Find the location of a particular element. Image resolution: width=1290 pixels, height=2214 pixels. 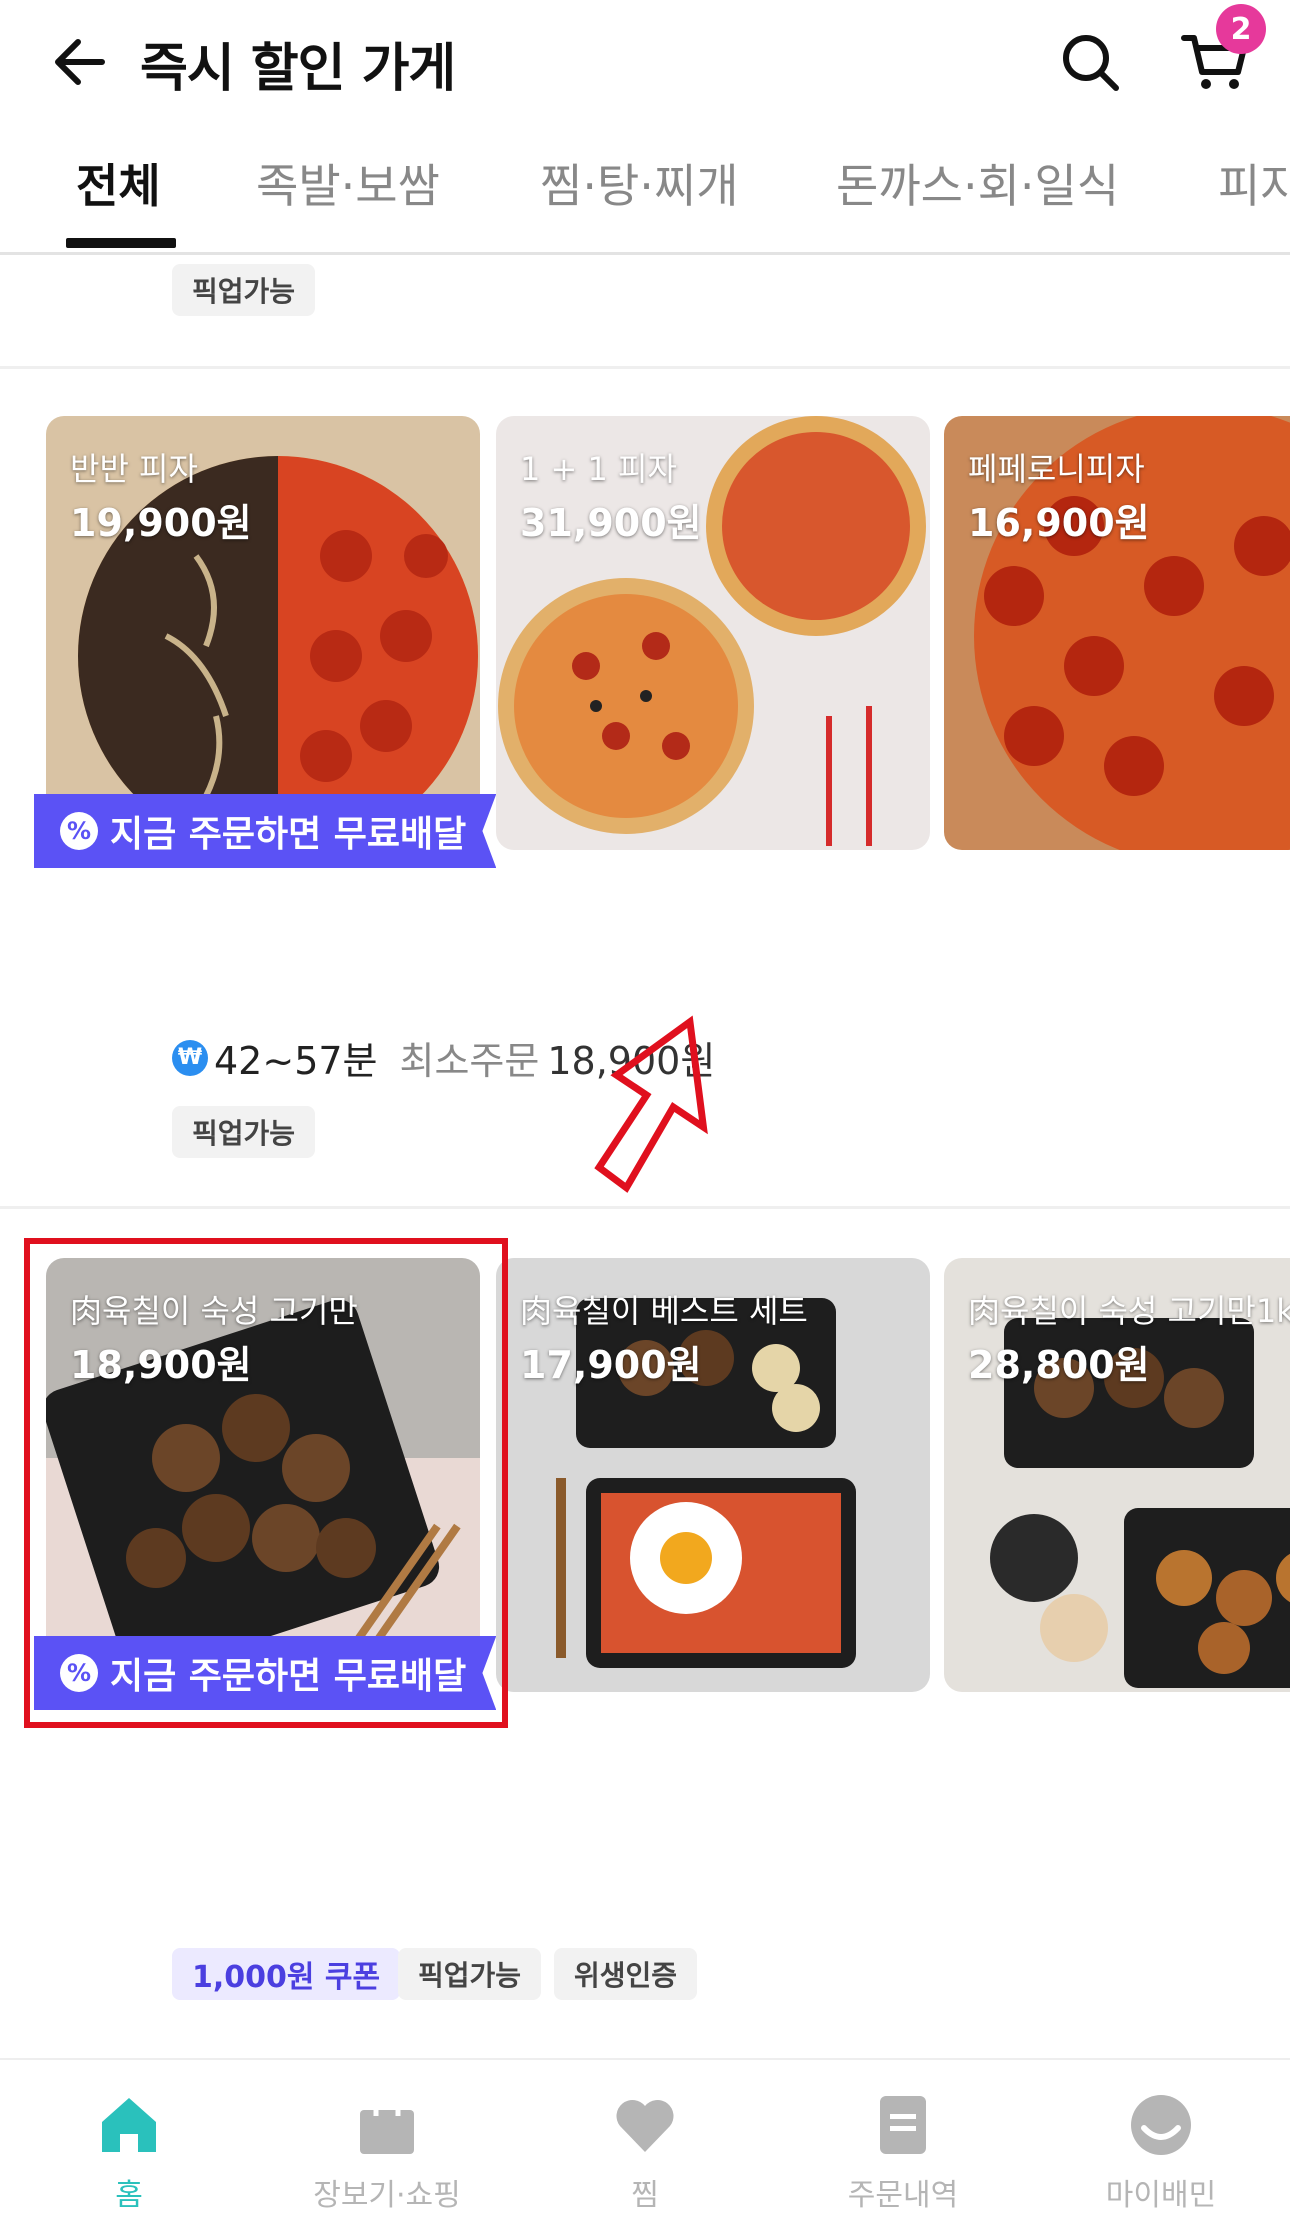

search-button is located at coordinates (1090, 62).